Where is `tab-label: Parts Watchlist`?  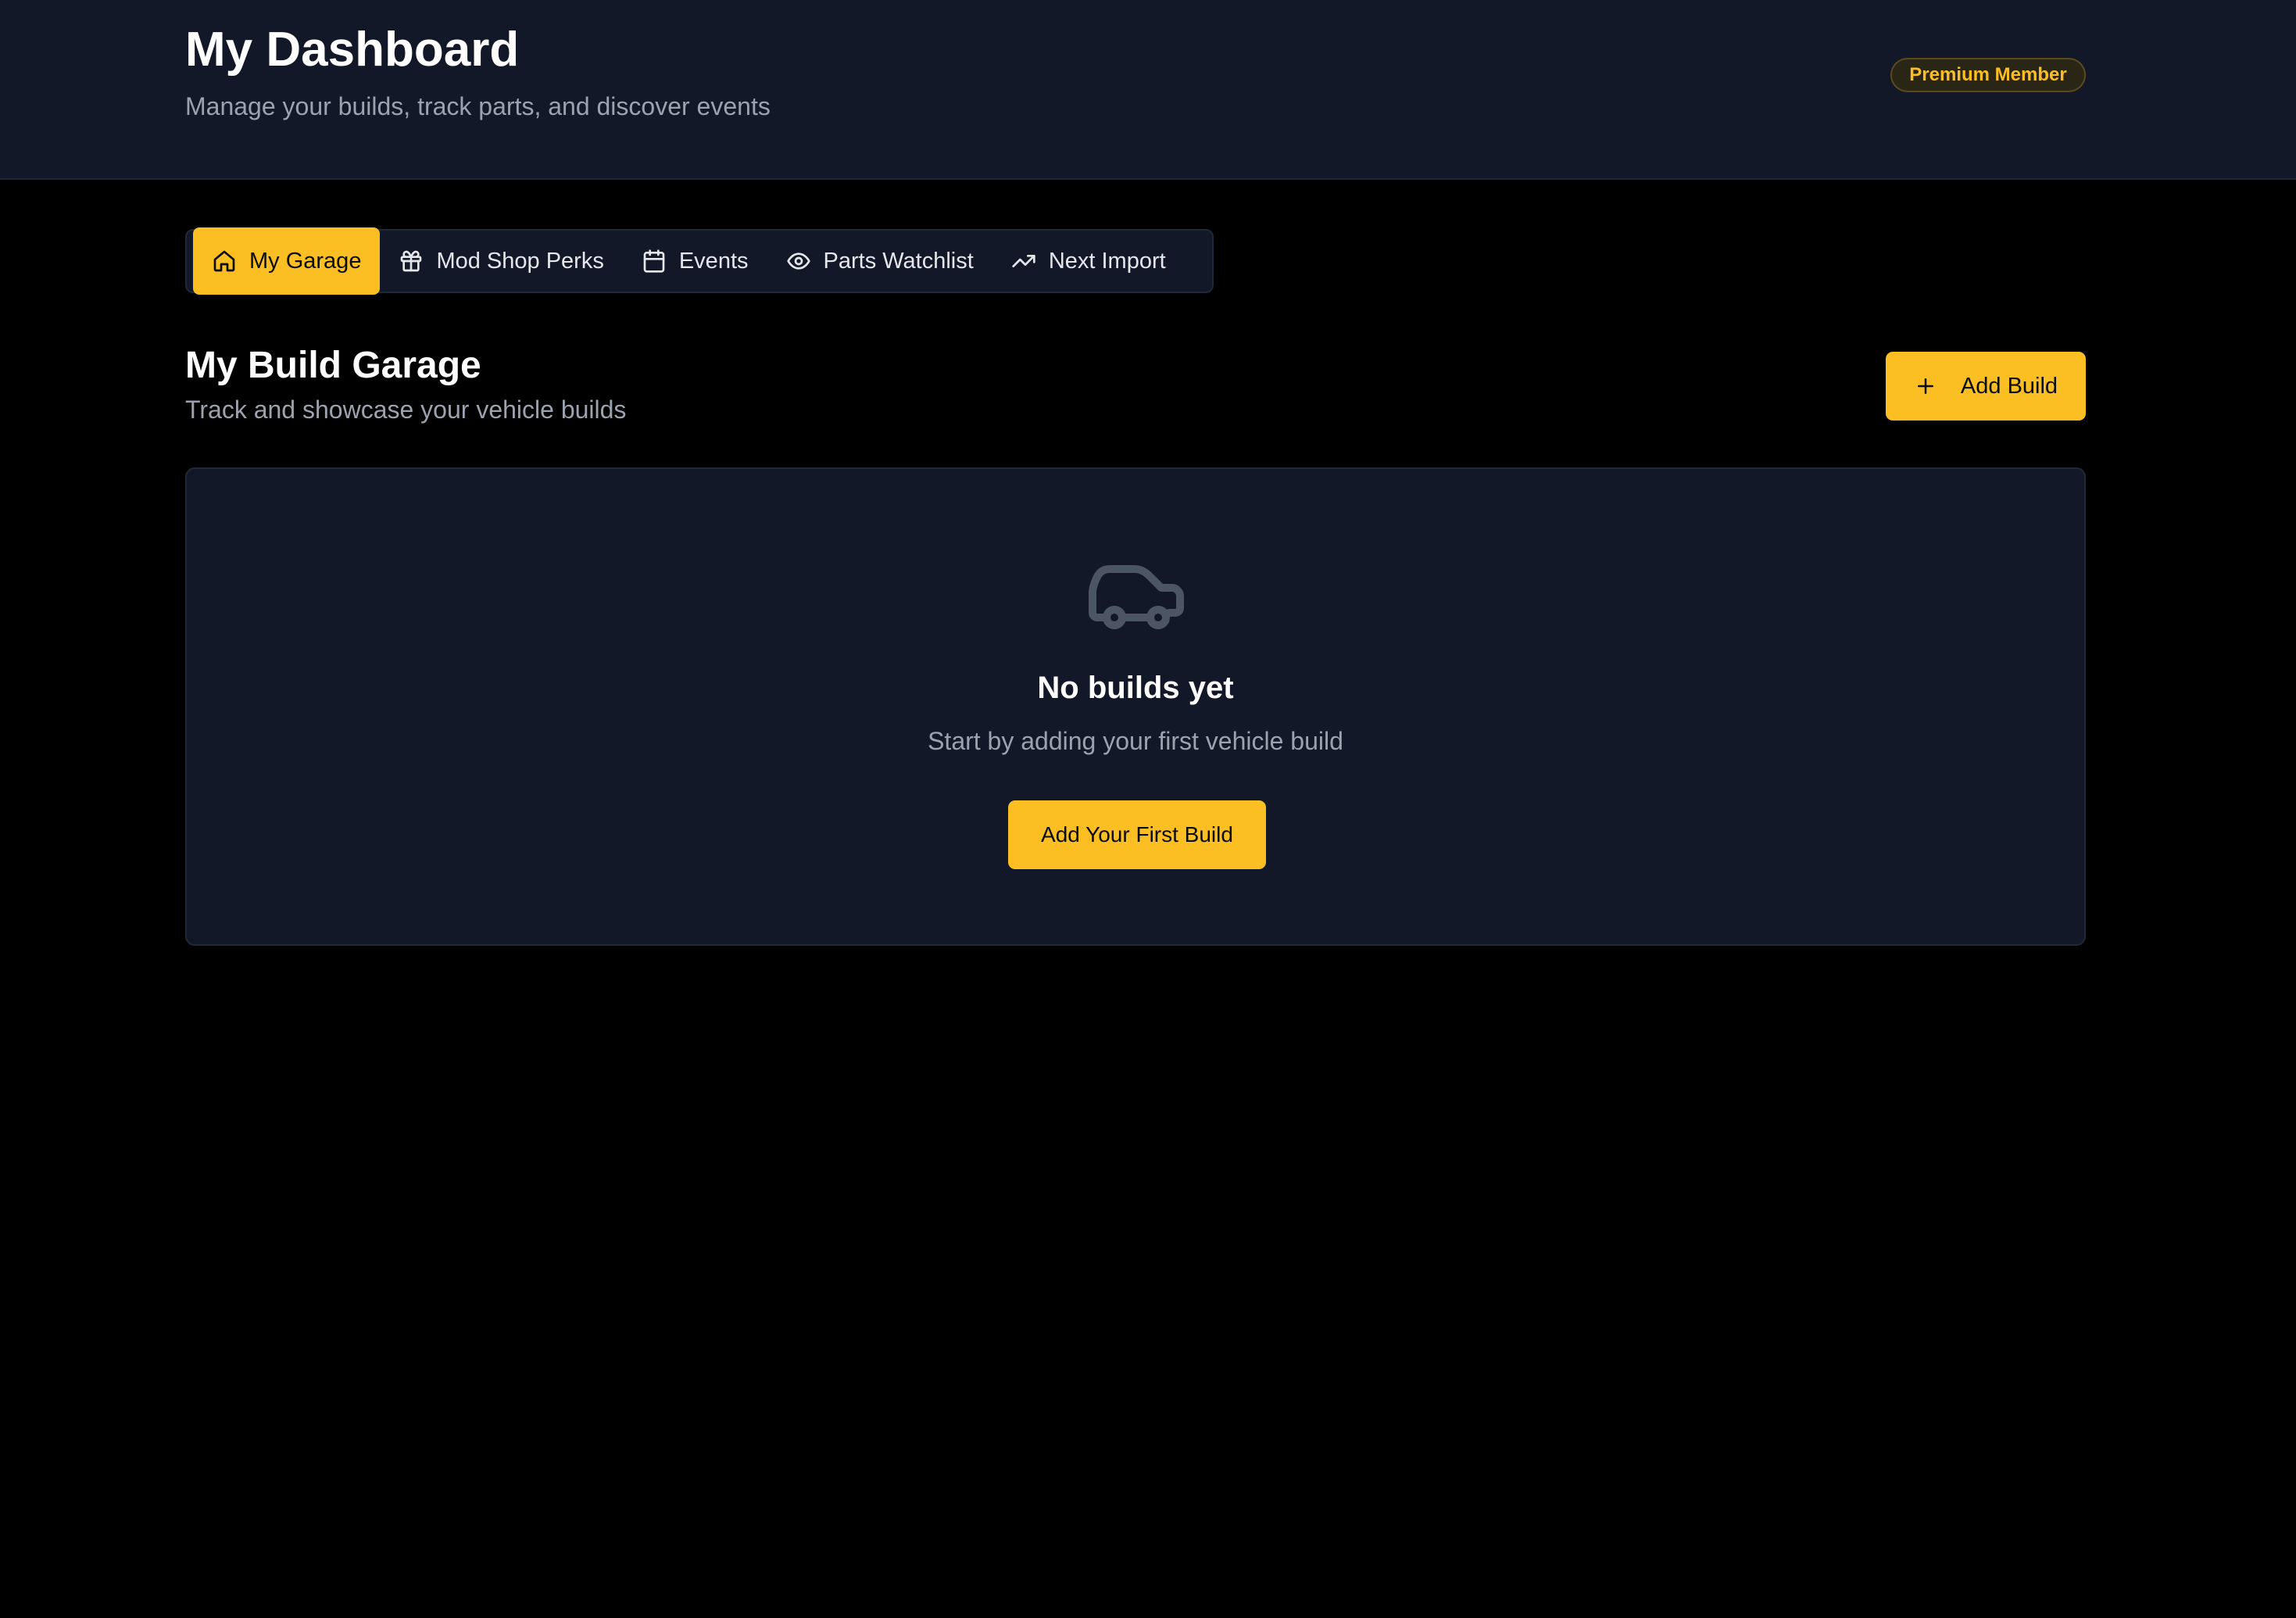 tab-label: Parts Watchlist is located at coordinates (899, 261).